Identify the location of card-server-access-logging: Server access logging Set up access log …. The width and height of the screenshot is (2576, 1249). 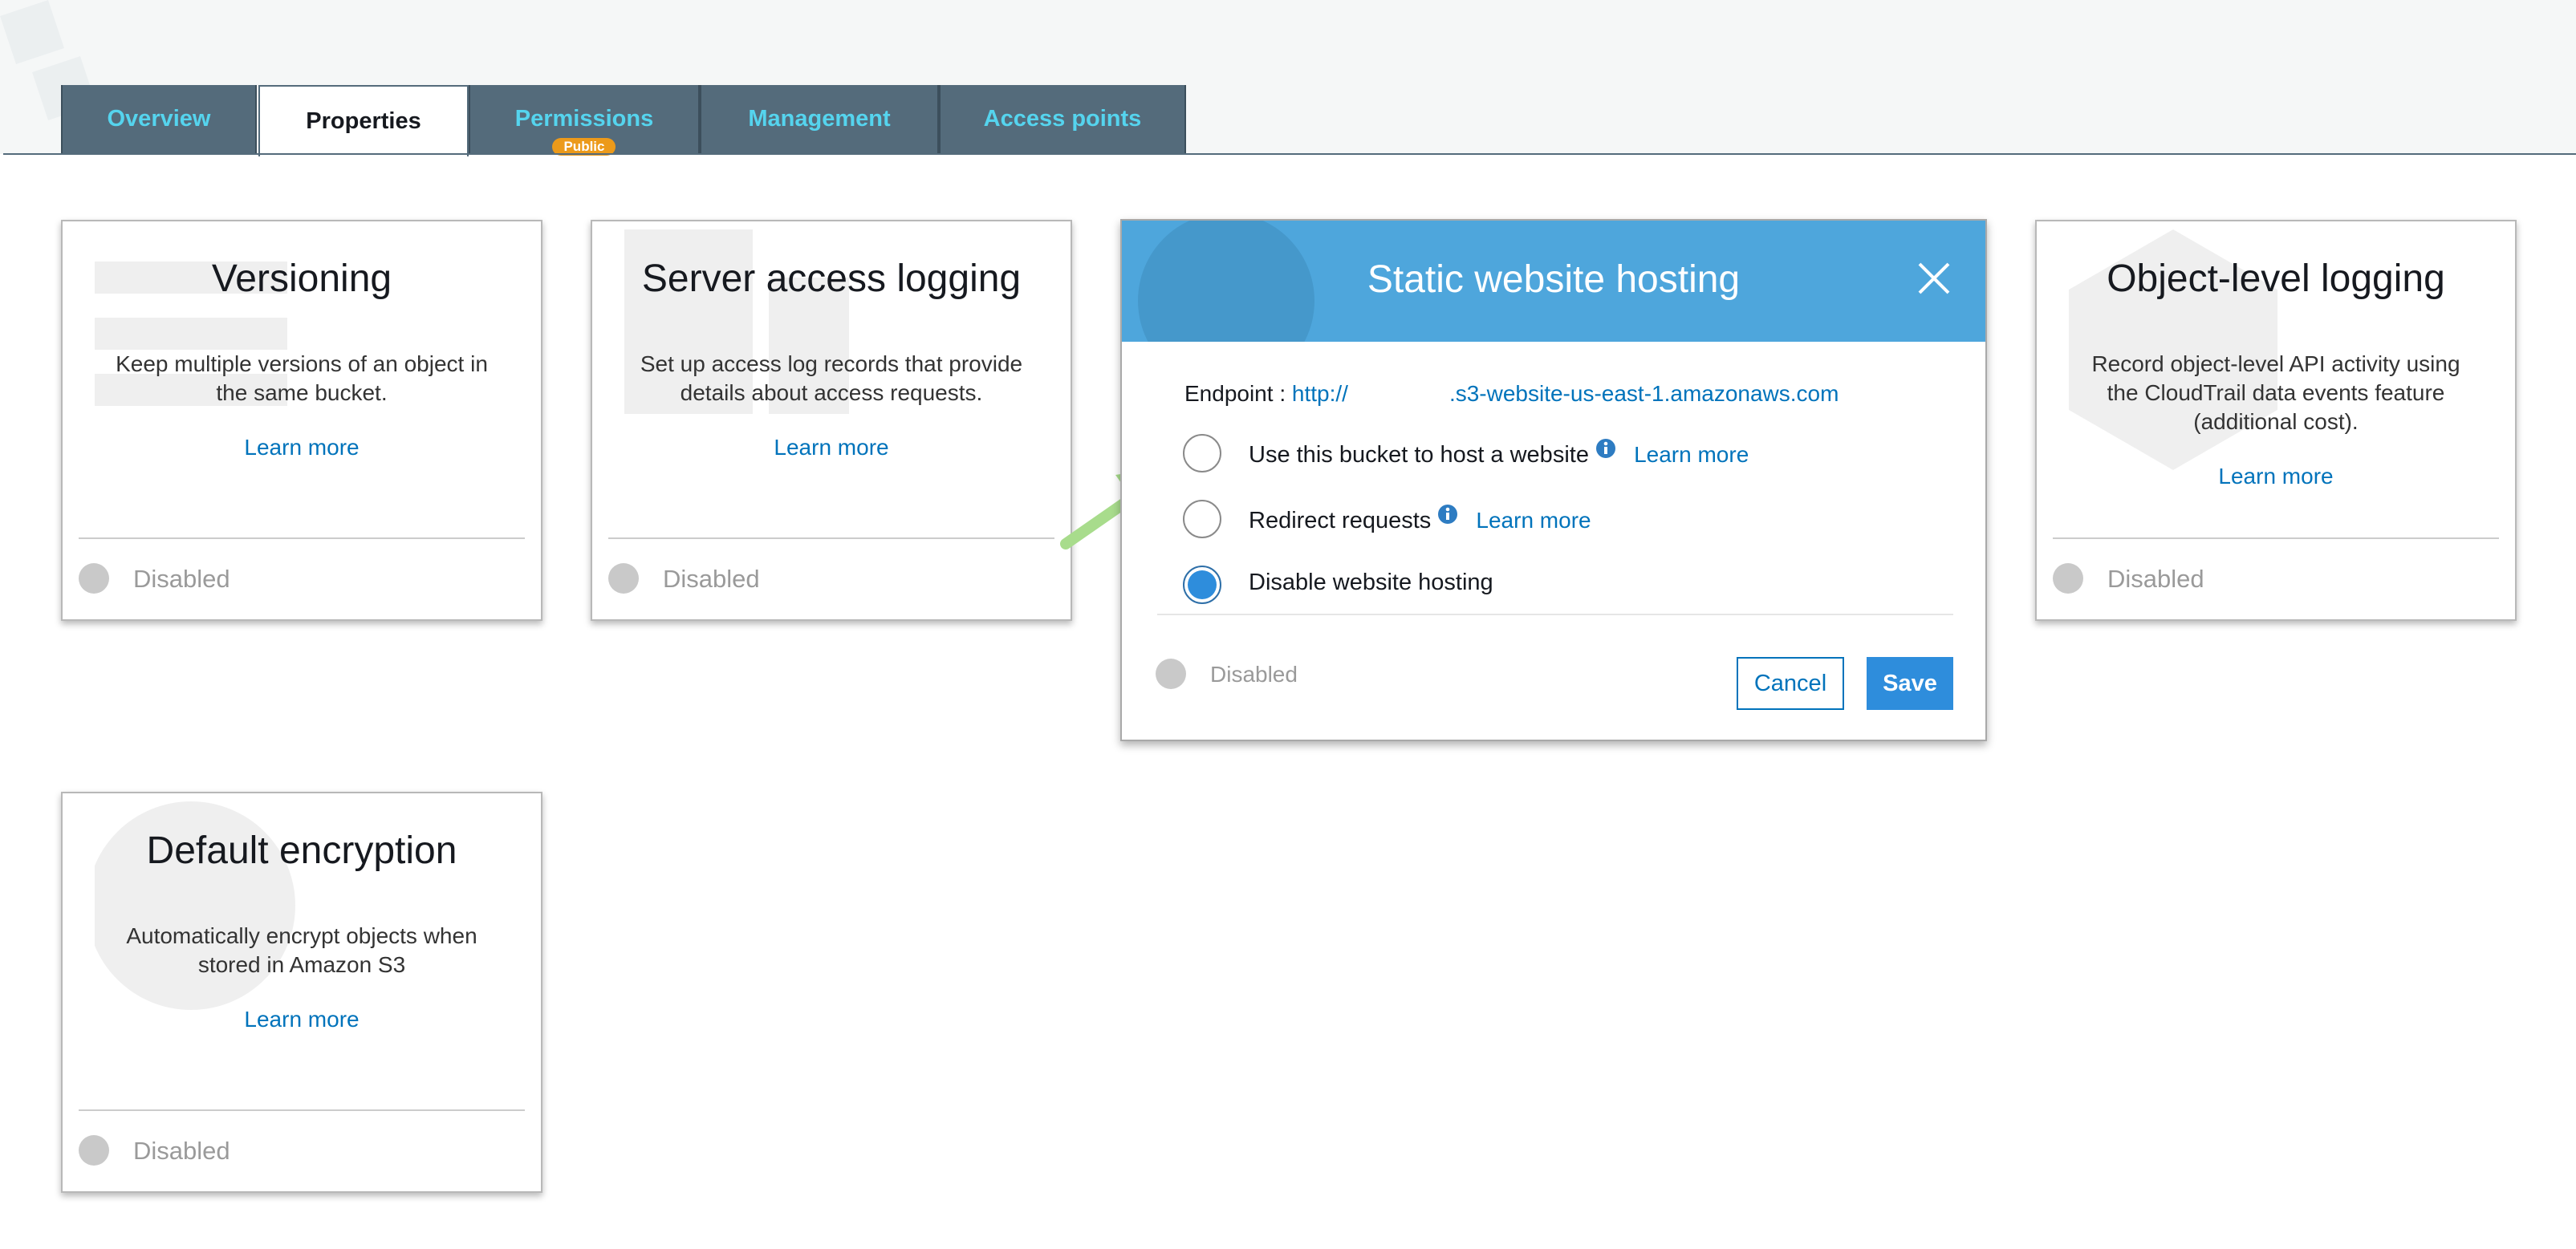
(832, 421).